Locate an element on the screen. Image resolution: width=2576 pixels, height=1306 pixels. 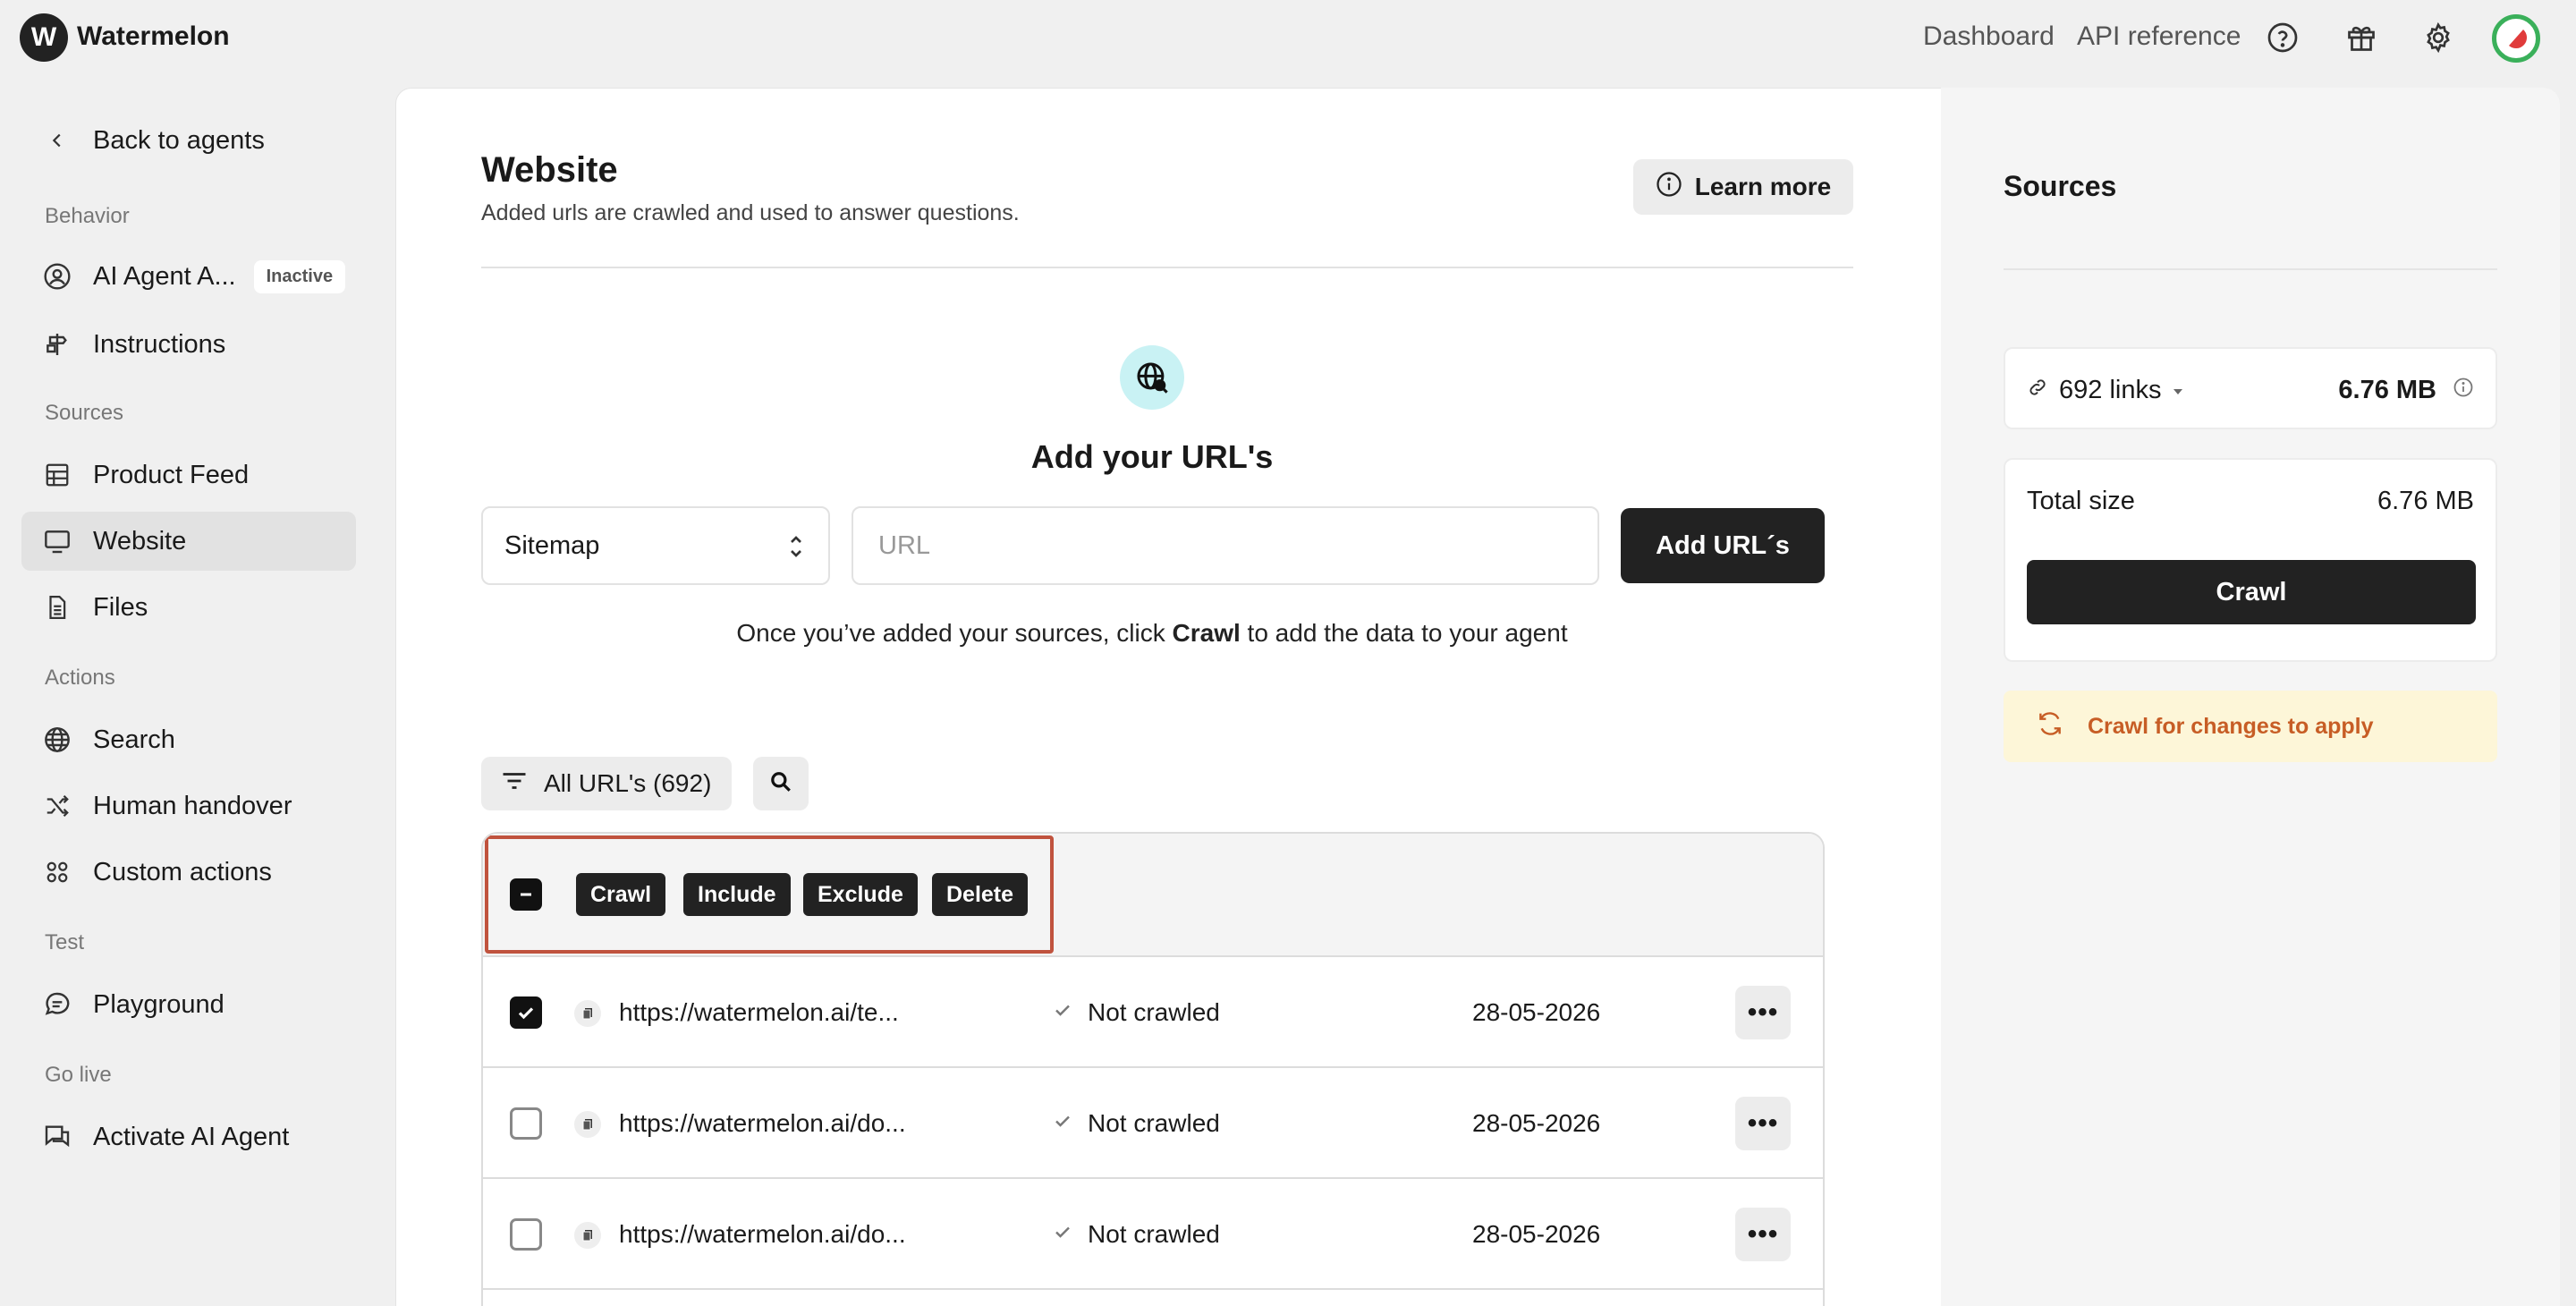
sidebar-item-human-handover: Human handover is located at coordinates (188, 805).